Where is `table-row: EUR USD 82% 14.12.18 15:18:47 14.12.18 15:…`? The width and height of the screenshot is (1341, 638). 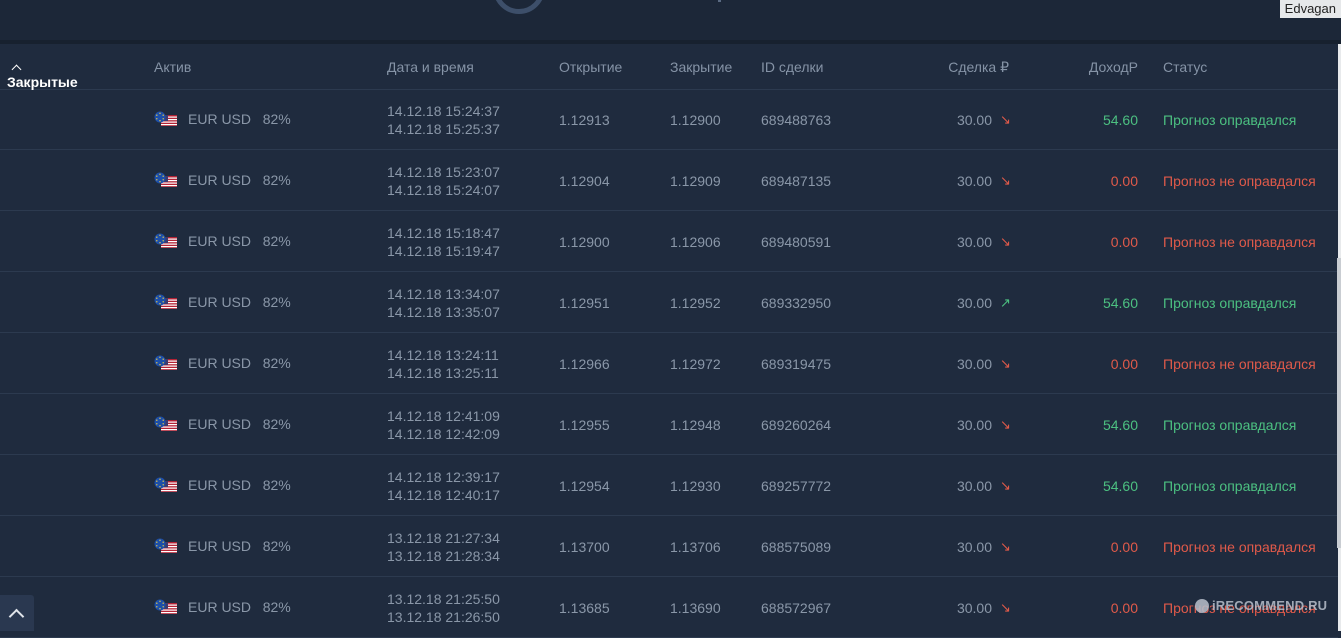
table-row: EUR USD 82% 14.12.18 15:18:47 14.12.18 15:… is located at coordinates (669, 241).